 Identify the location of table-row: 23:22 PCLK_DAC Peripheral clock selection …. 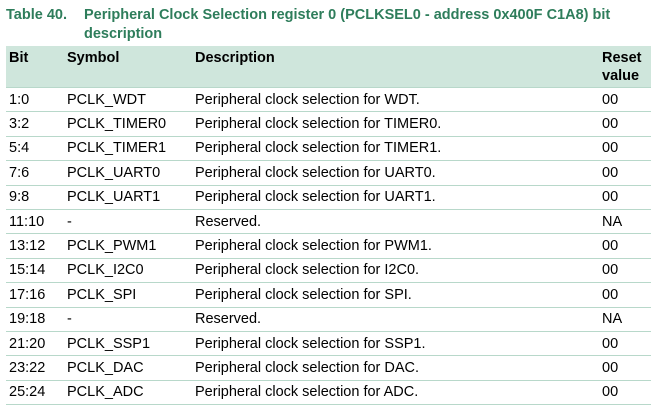
(328, 368).